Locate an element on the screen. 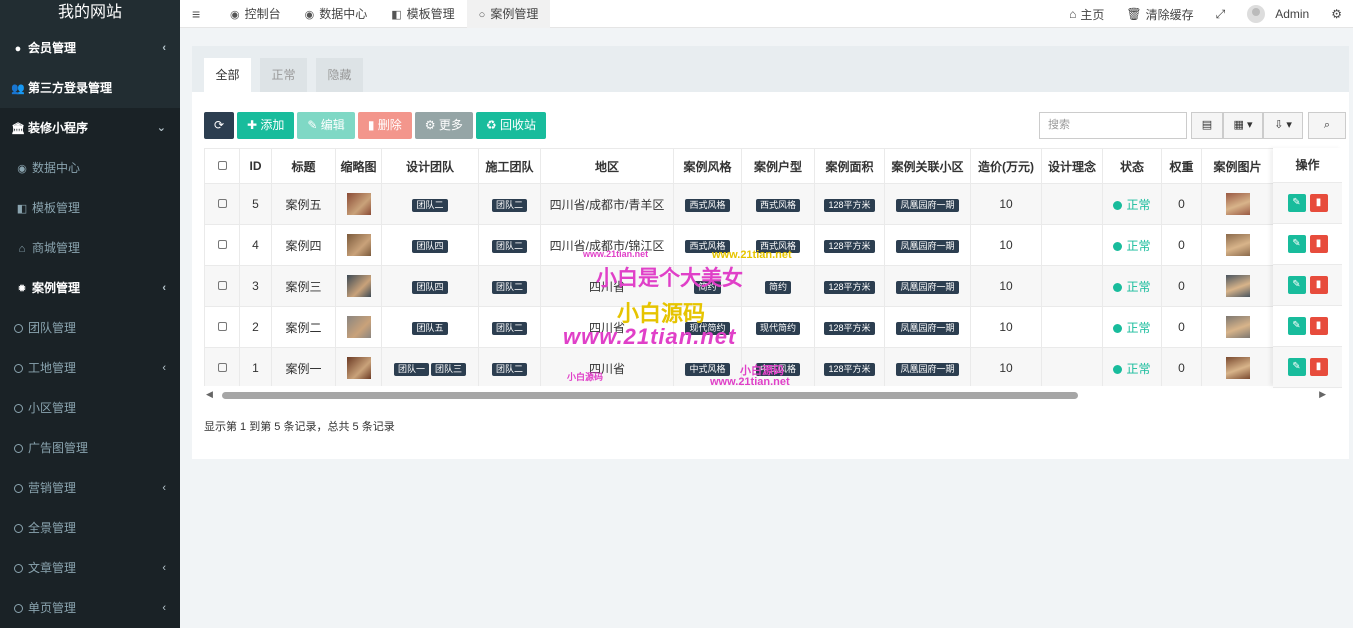  fullscreen-button: ⤢ is located at coordinates (1221, 14).